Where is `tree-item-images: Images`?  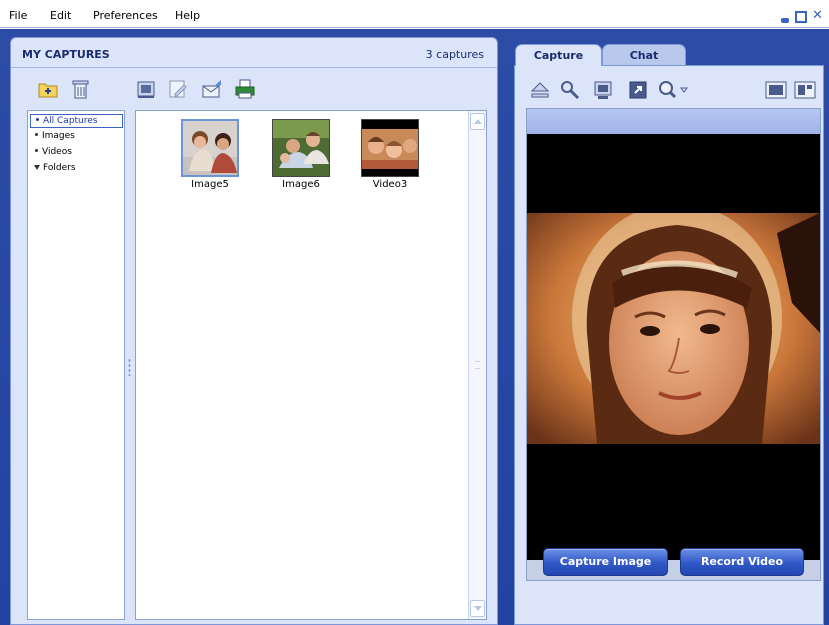
tree-item-images: Images is located at coordinates (53, 136).